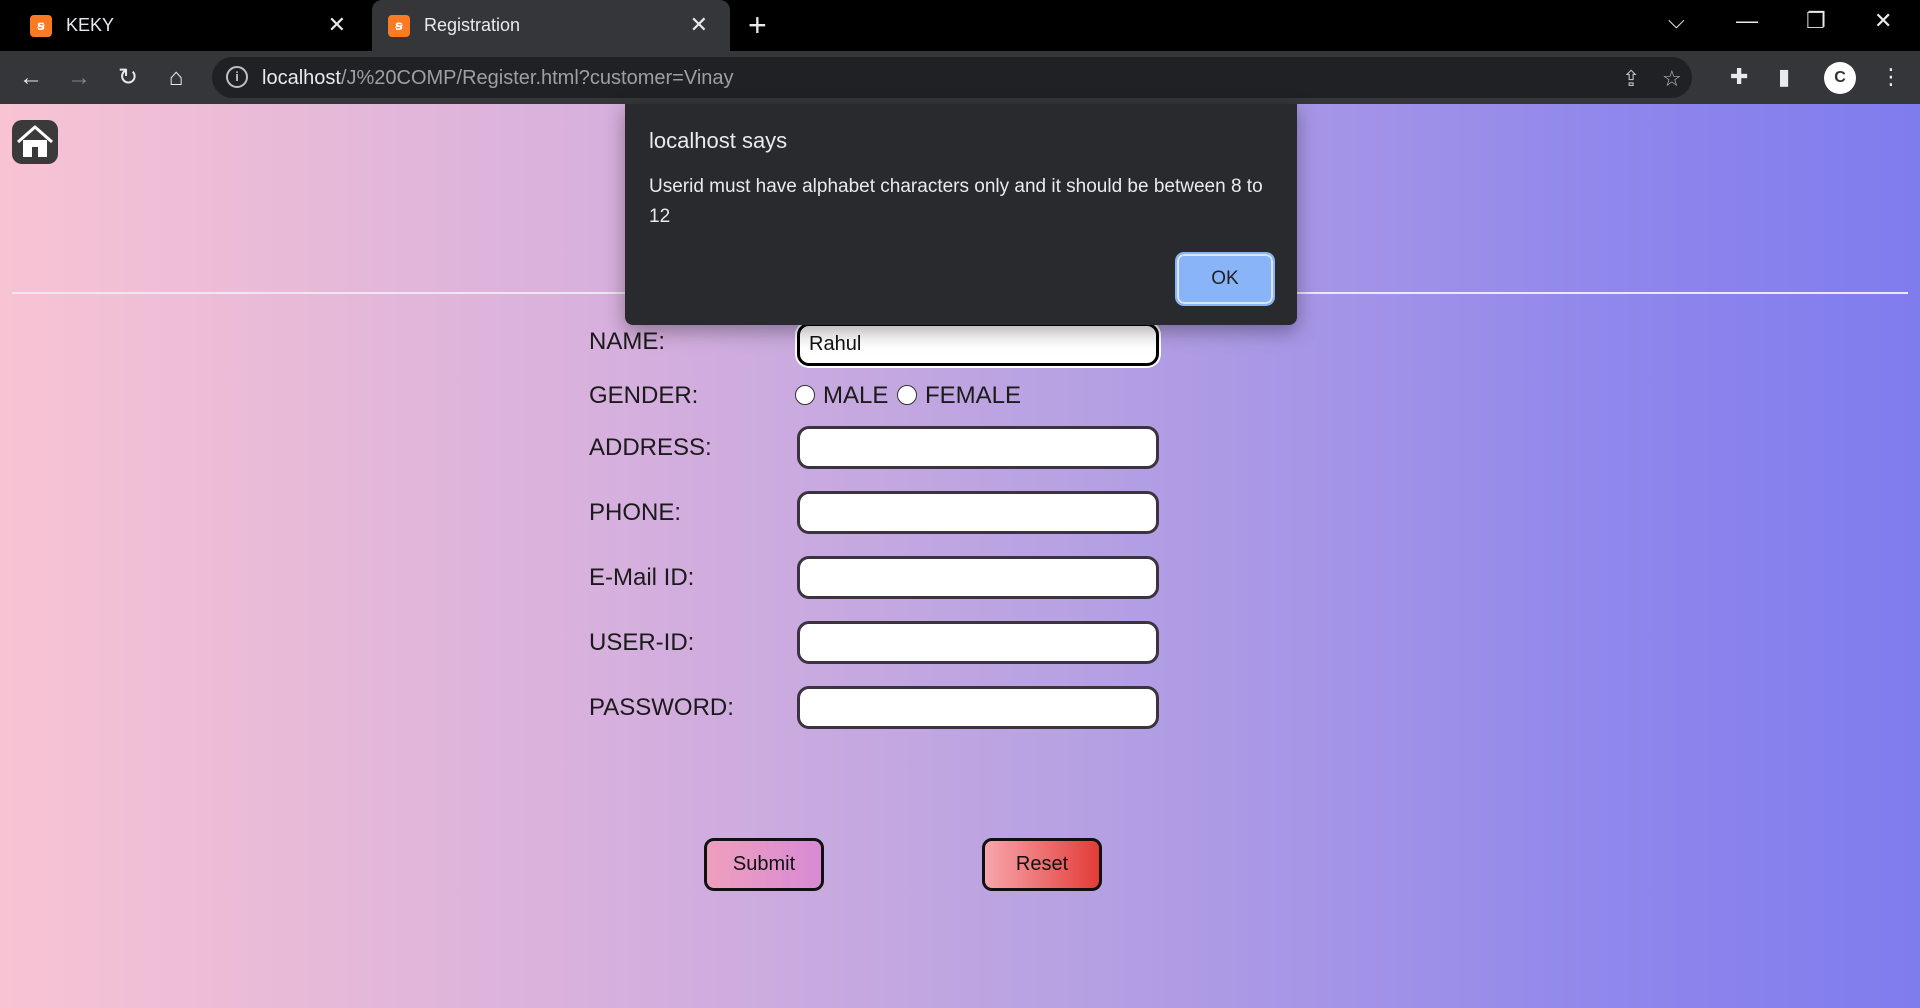 The width and height of the screenshot is (1920, 1008). Describe the element at coordinates (642, 642) in the screenshot. I see `userid-label: USER-ID:` at that location.